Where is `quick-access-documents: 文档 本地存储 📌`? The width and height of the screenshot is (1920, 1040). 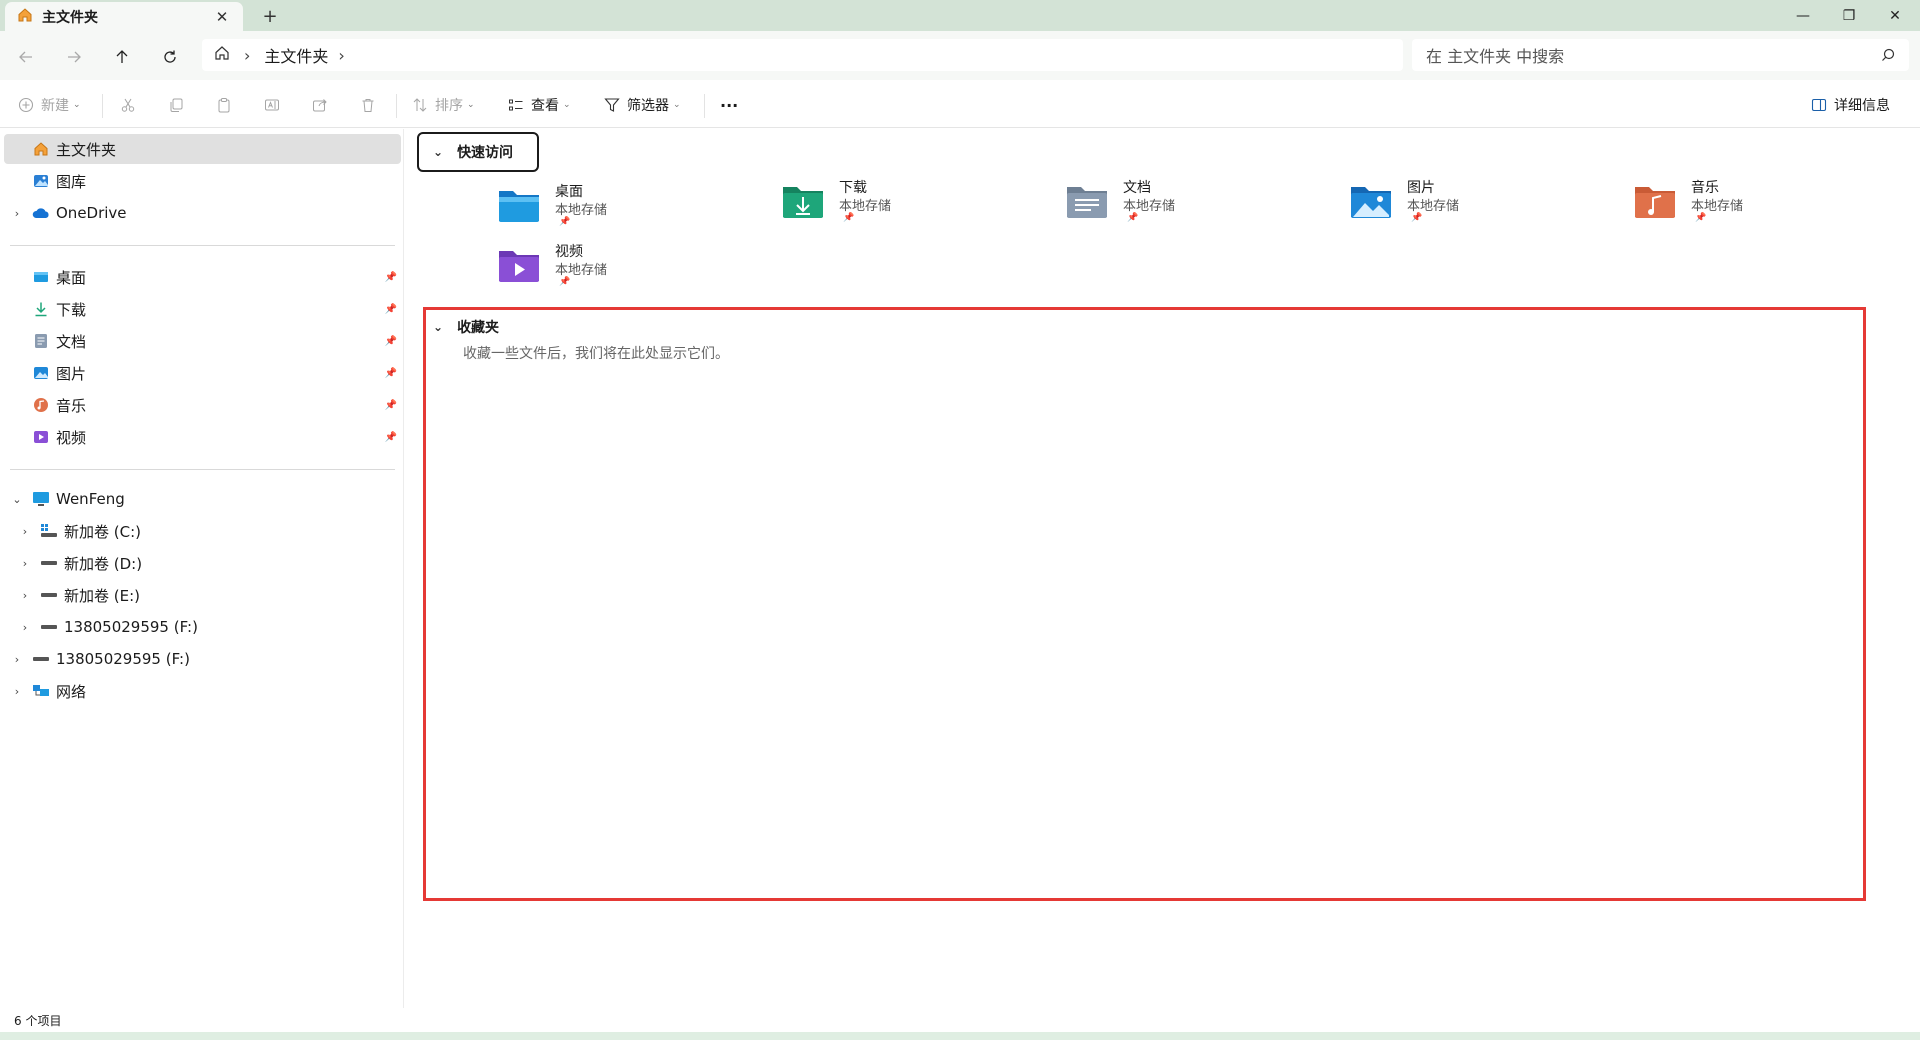 quick-access-documents: 文档 本地存储 📌 is located at coordinates (1185, 203).